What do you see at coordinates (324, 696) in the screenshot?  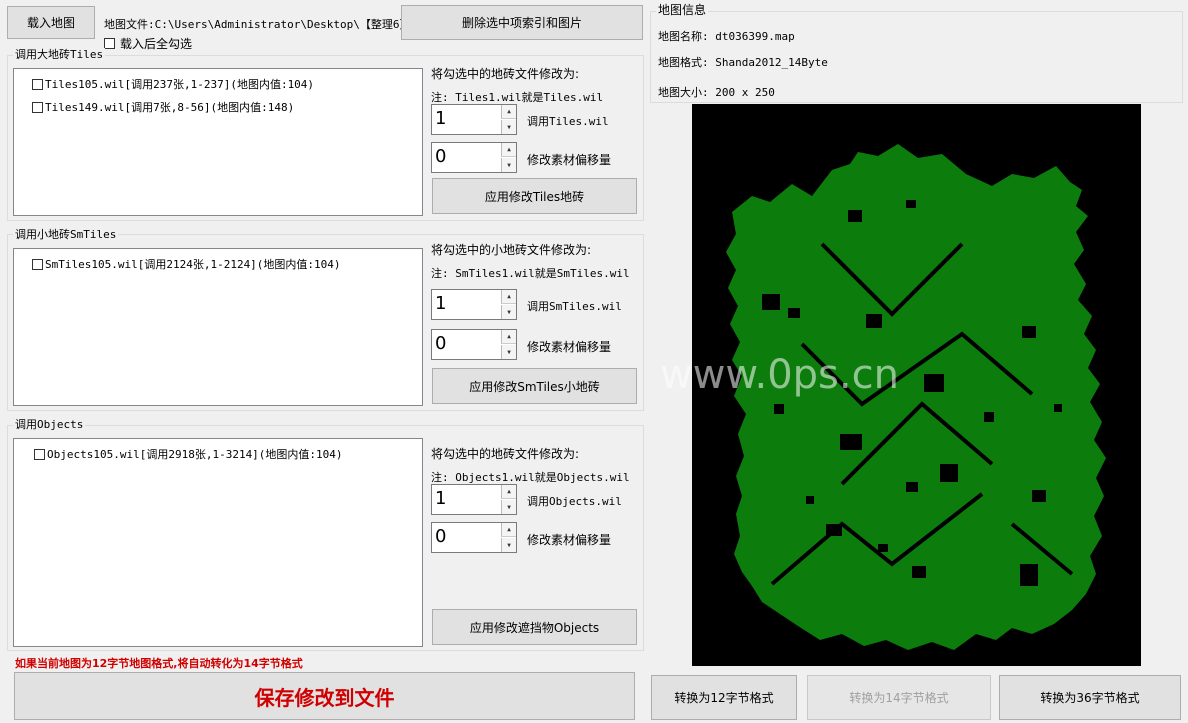 I see `save-button: 保存修改到文件` at bounding box center [324, 696].